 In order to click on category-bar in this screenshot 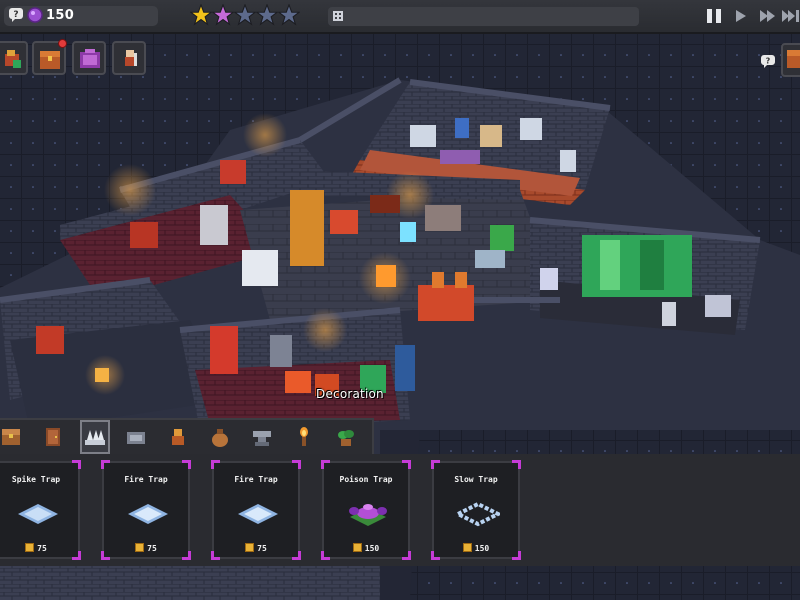, I will do `click(187, 436)`.